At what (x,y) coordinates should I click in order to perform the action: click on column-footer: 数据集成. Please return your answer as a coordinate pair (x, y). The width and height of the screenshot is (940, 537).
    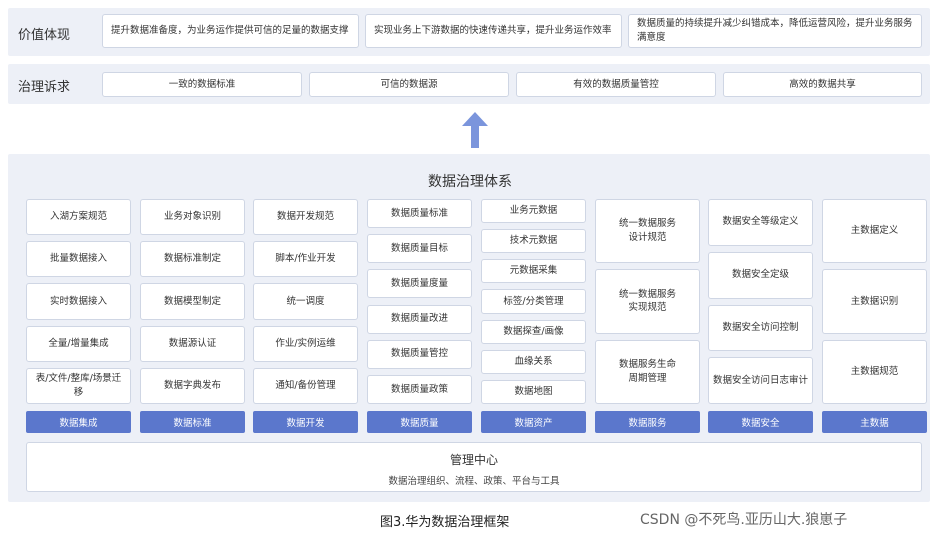
    Looking at the image, I should click on (78, 422).